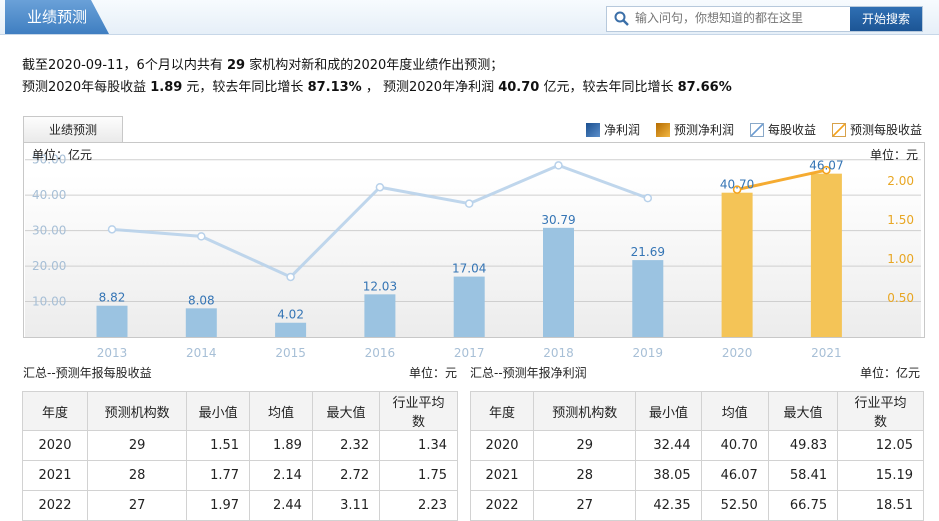 The image size is (939, 521). What do you see at coordinates (803, 475) in the screenshot?
I see `table-cell: 58.41` at bounding box center [803, 475].